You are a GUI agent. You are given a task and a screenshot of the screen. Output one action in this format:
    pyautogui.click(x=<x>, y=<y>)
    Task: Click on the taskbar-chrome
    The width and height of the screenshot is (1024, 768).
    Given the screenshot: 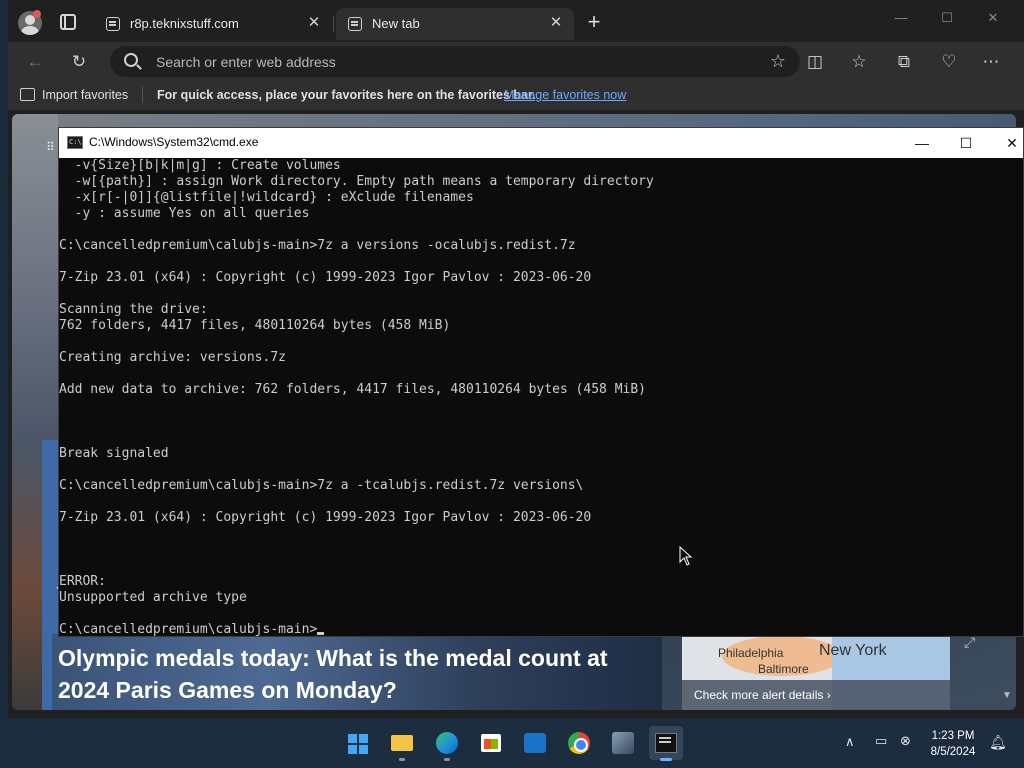 What is the action you would take?
    pyautogui.click(x=579, y=743)
    